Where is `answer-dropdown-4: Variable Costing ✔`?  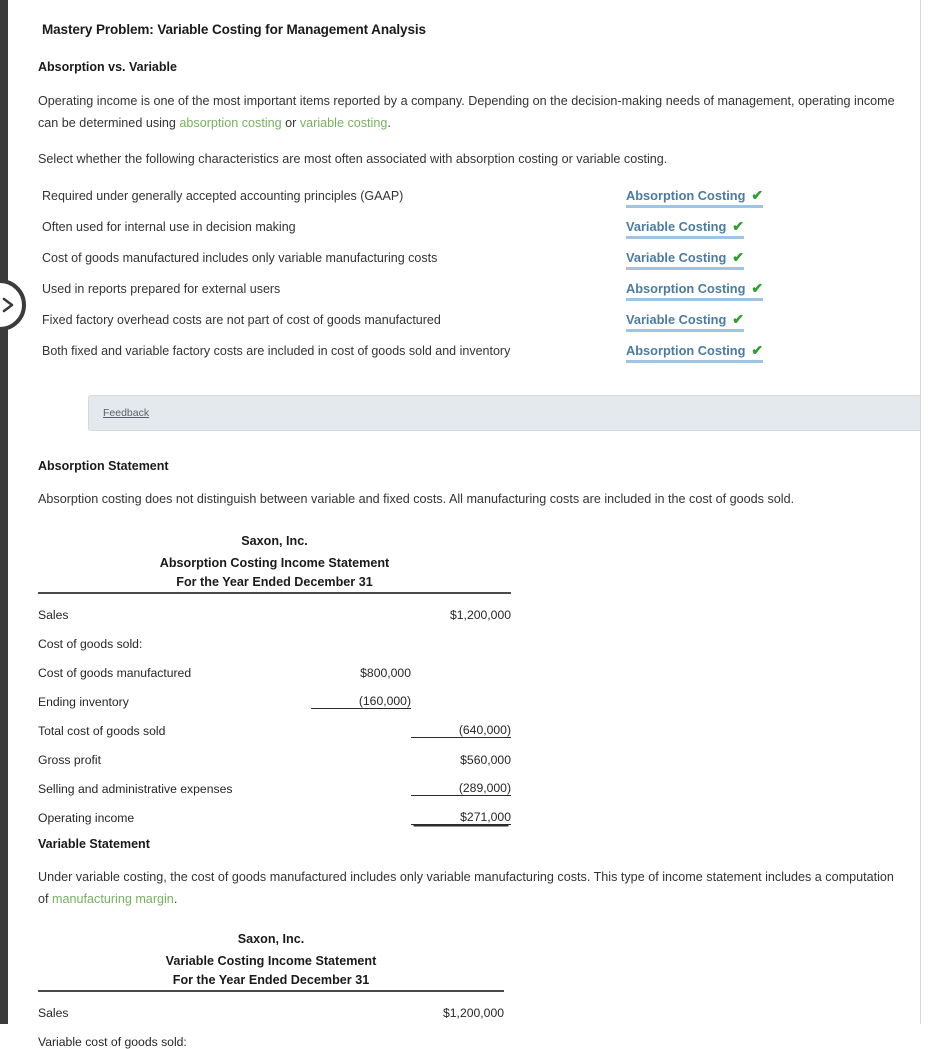
answer-dropdown-4: Variable Costing ✔ is located at coordinates (685, 321).